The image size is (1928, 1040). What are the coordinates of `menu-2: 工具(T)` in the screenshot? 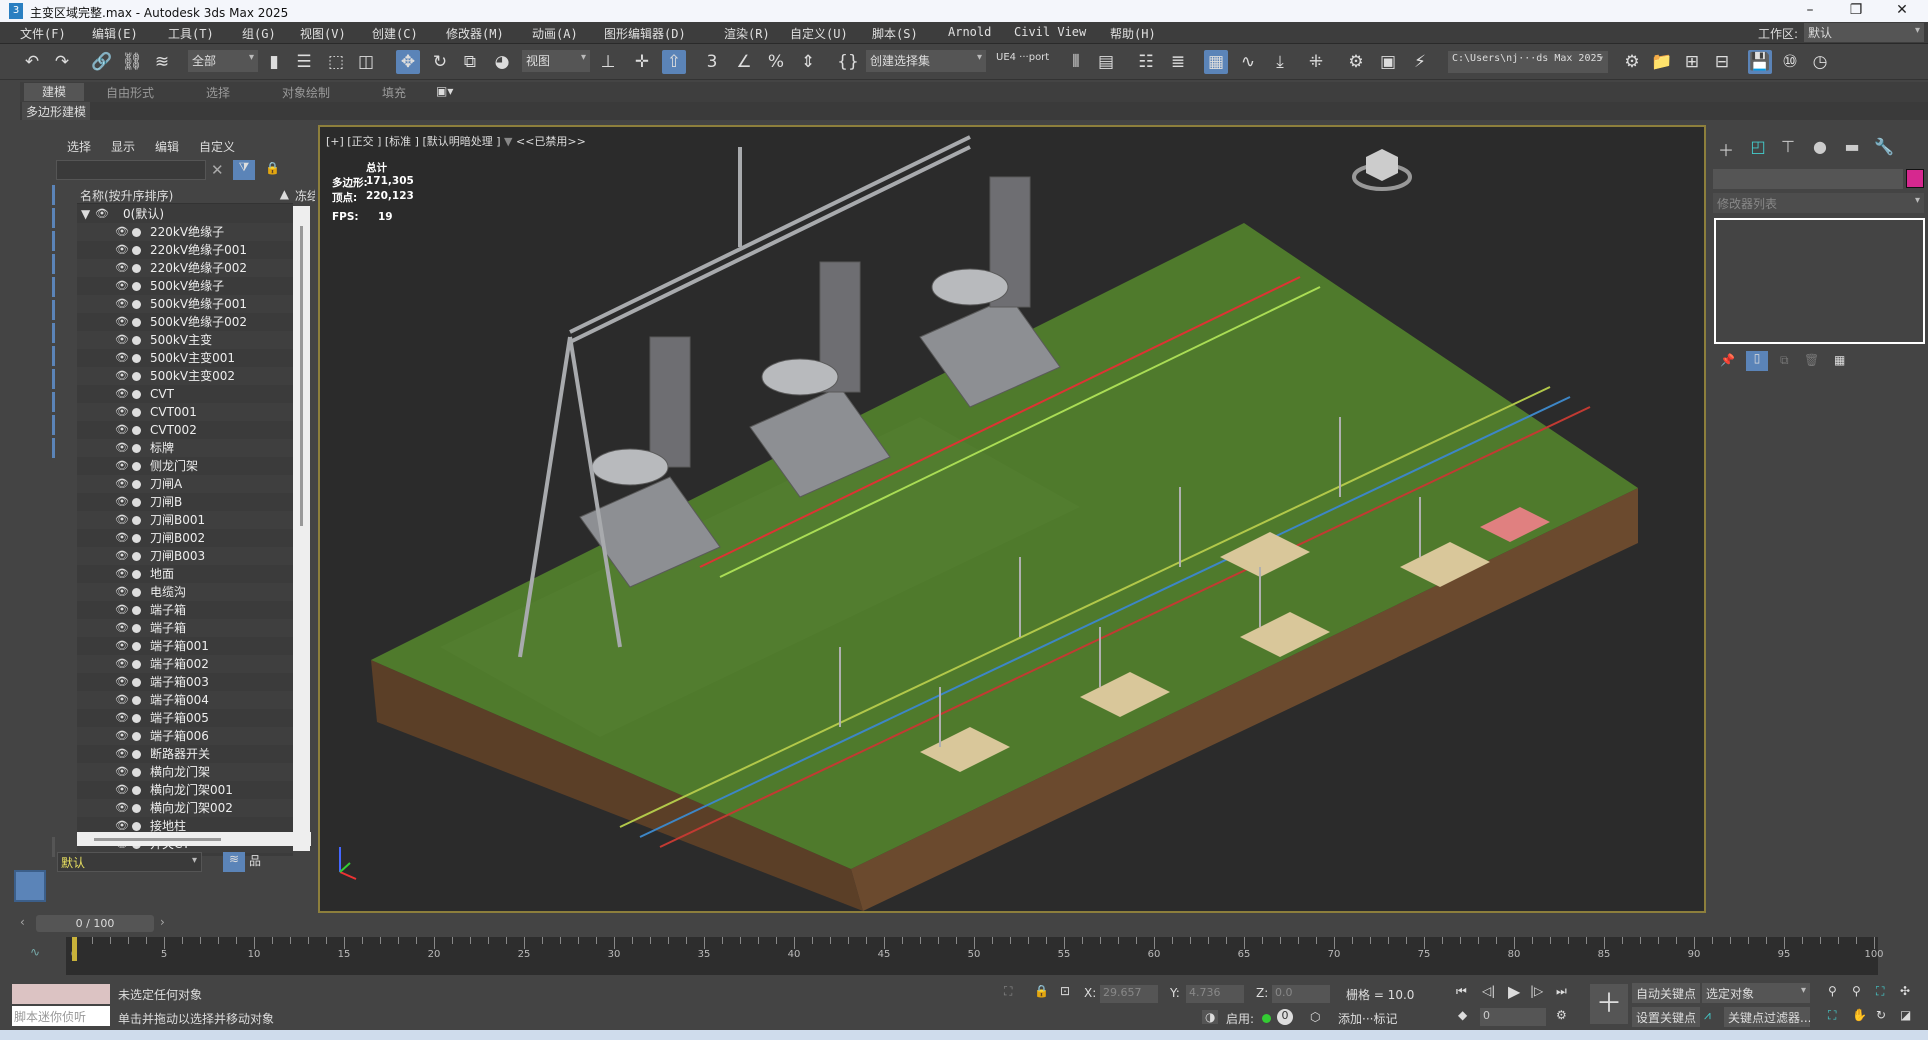 It's located at (191, 33).